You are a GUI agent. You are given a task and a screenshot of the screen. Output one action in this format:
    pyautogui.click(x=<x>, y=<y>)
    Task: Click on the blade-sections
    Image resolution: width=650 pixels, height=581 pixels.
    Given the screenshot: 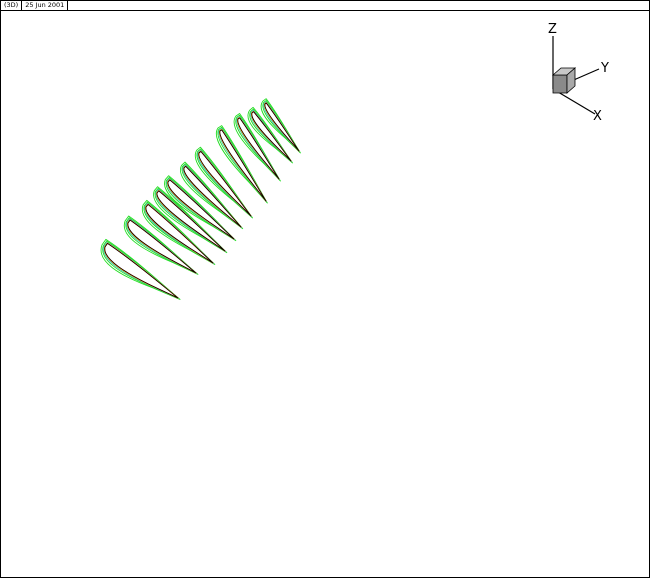 What is the action you would take?
    pyautogui.click(x=200, y=199)
    